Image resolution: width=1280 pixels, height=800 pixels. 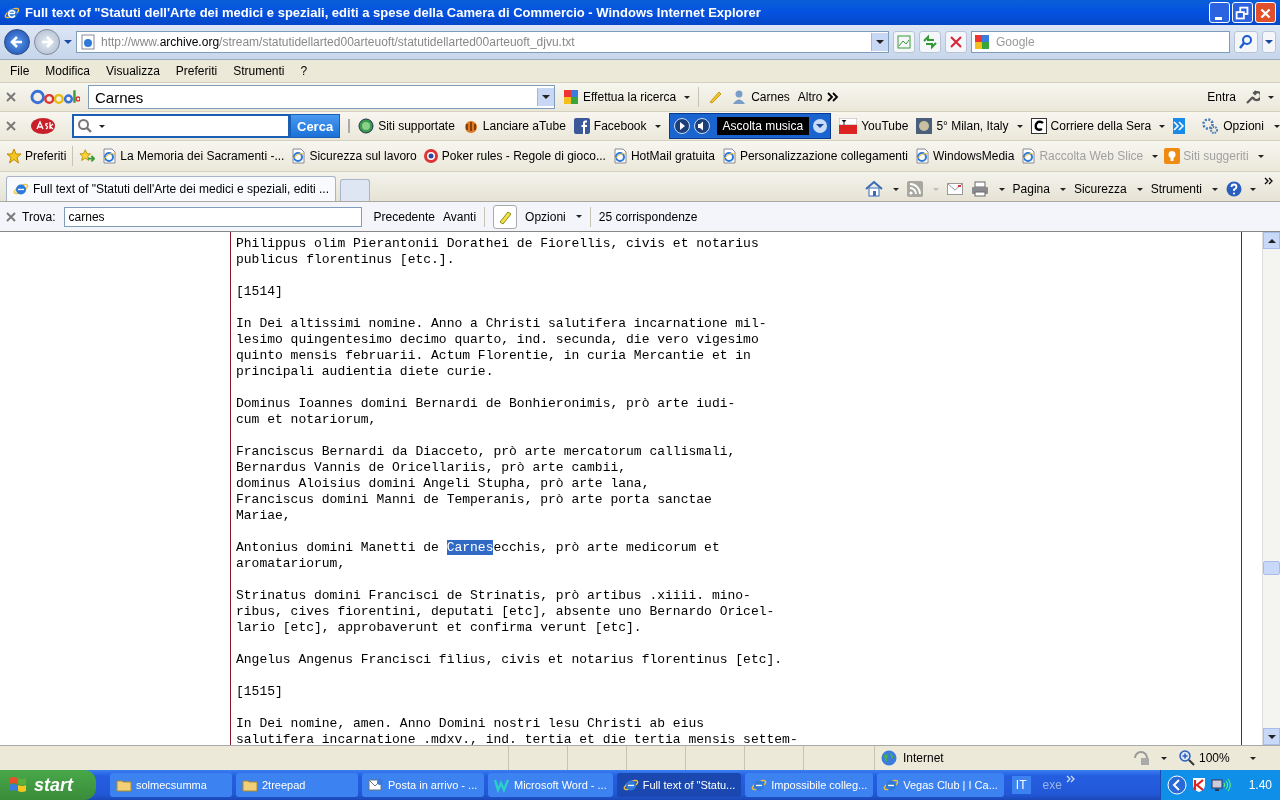 What do you see at coordinates (87, 156) in the screenshot?
I see `add-favorite-icon` at bounding box center [87, 156].